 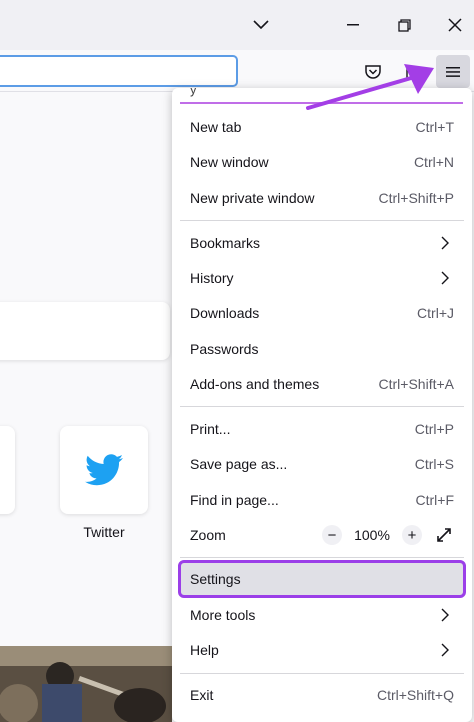 What do you see at coordinates (372, 535) in the screenshot?
I see `zoom-level-reset-button: 100%` at bounding box center [372, 535].